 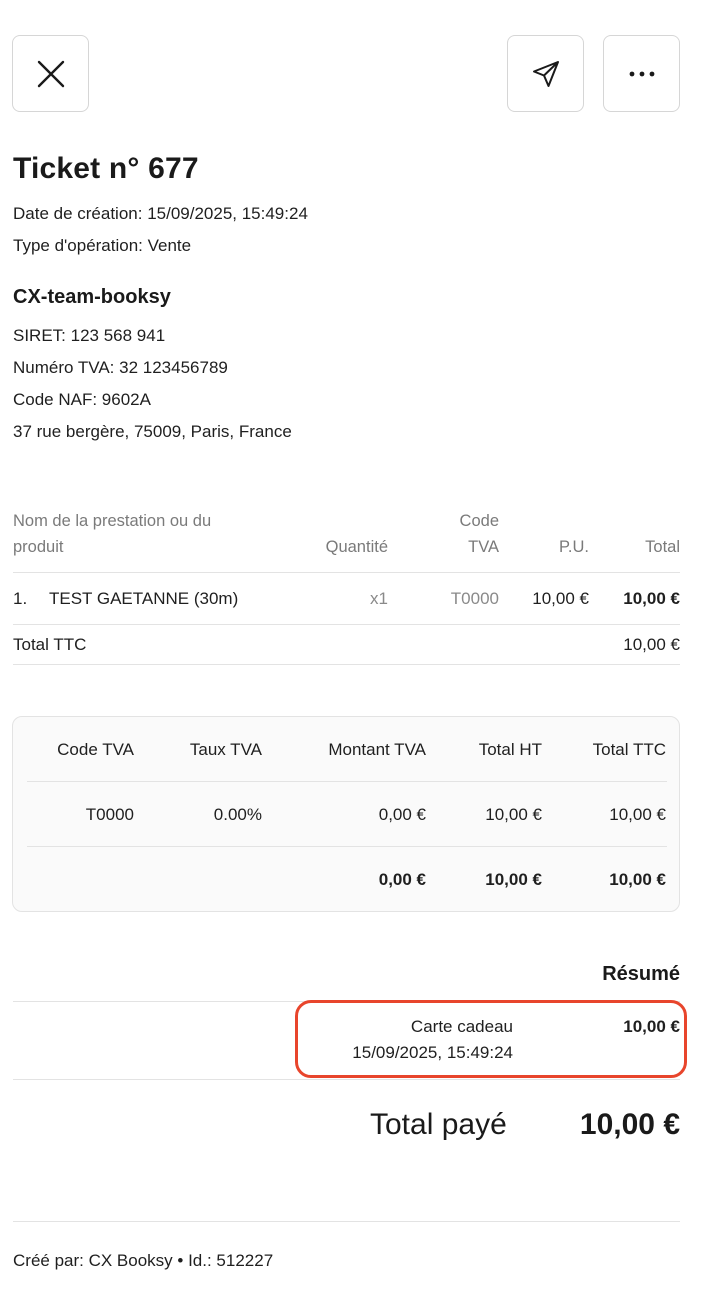 I want to click on vat-row-total-ht: 10,00 €, so click(x=513, y=814).